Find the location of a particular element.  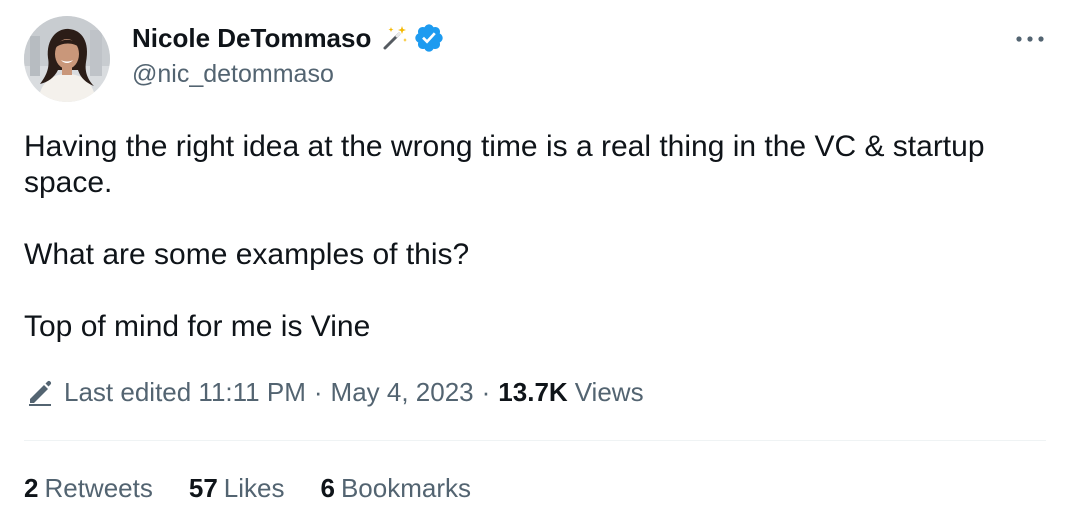

more-options-button is located at coordinates (1030, 39).